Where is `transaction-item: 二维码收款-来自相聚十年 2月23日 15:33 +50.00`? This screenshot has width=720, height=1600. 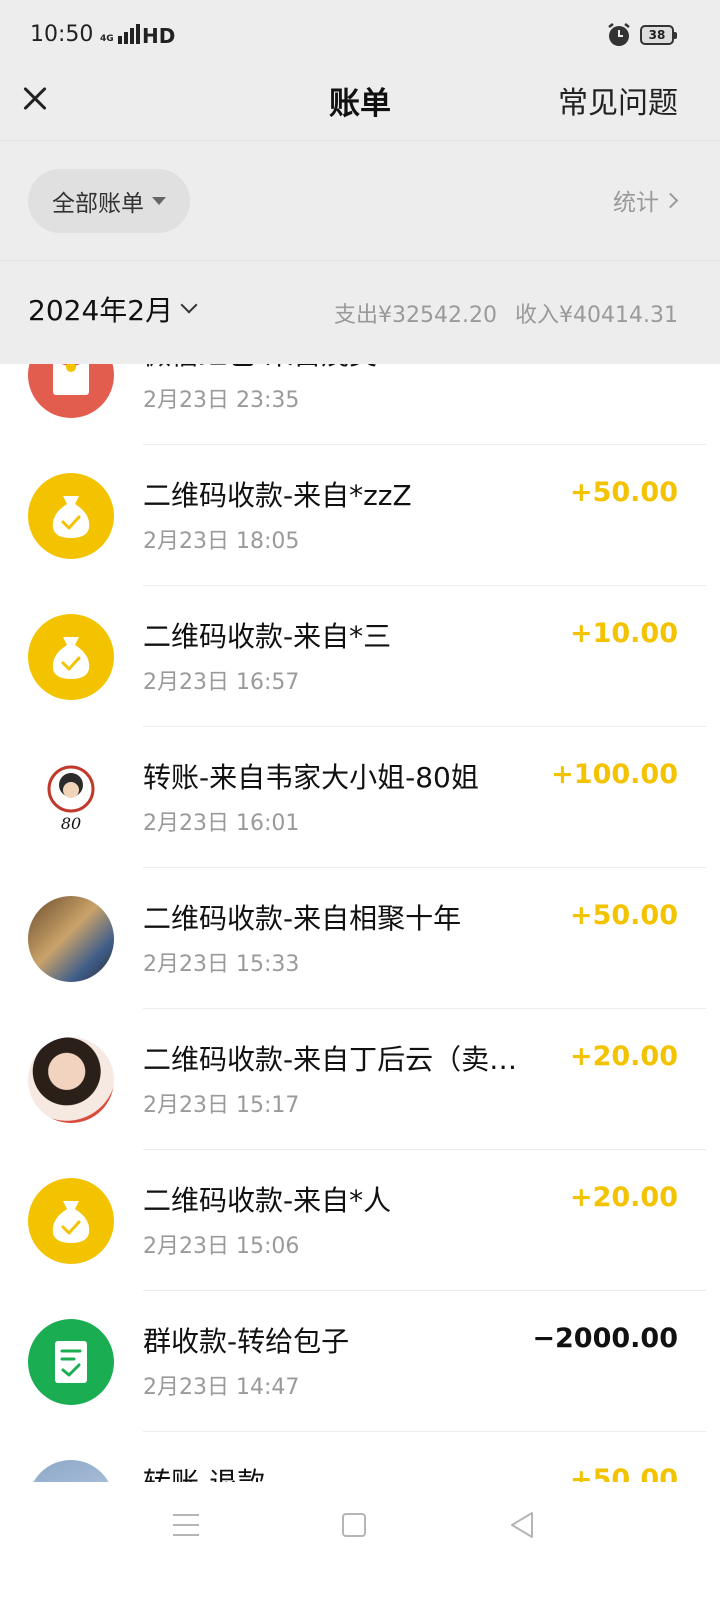 transaction-item: 二维码收款-来自相聚十年 2月23日 15:33 +50.00 is located at coordinates (360, 938).